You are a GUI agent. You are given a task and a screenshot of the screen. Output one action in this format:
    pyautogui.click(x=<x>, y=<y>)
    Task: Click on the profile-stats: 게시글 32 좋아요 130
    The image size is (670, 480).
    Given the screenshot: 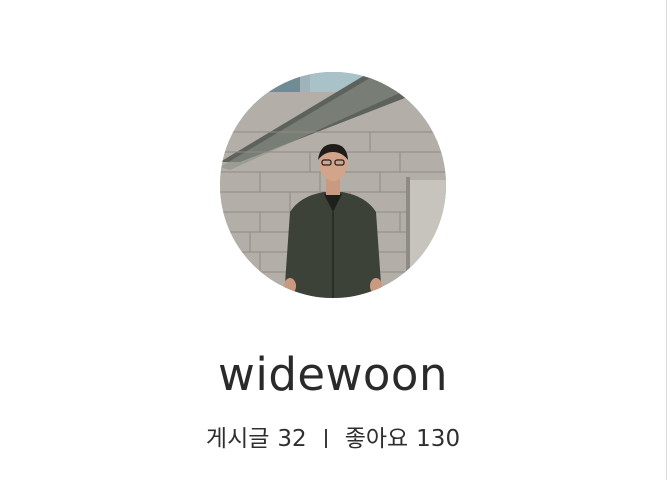 What is the action you would take?
    pyautogui.click(x=333, y=438)
    